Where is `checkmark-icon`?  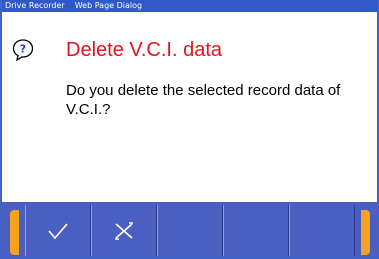 checkmark-icon is located at coordinates (58, 231).